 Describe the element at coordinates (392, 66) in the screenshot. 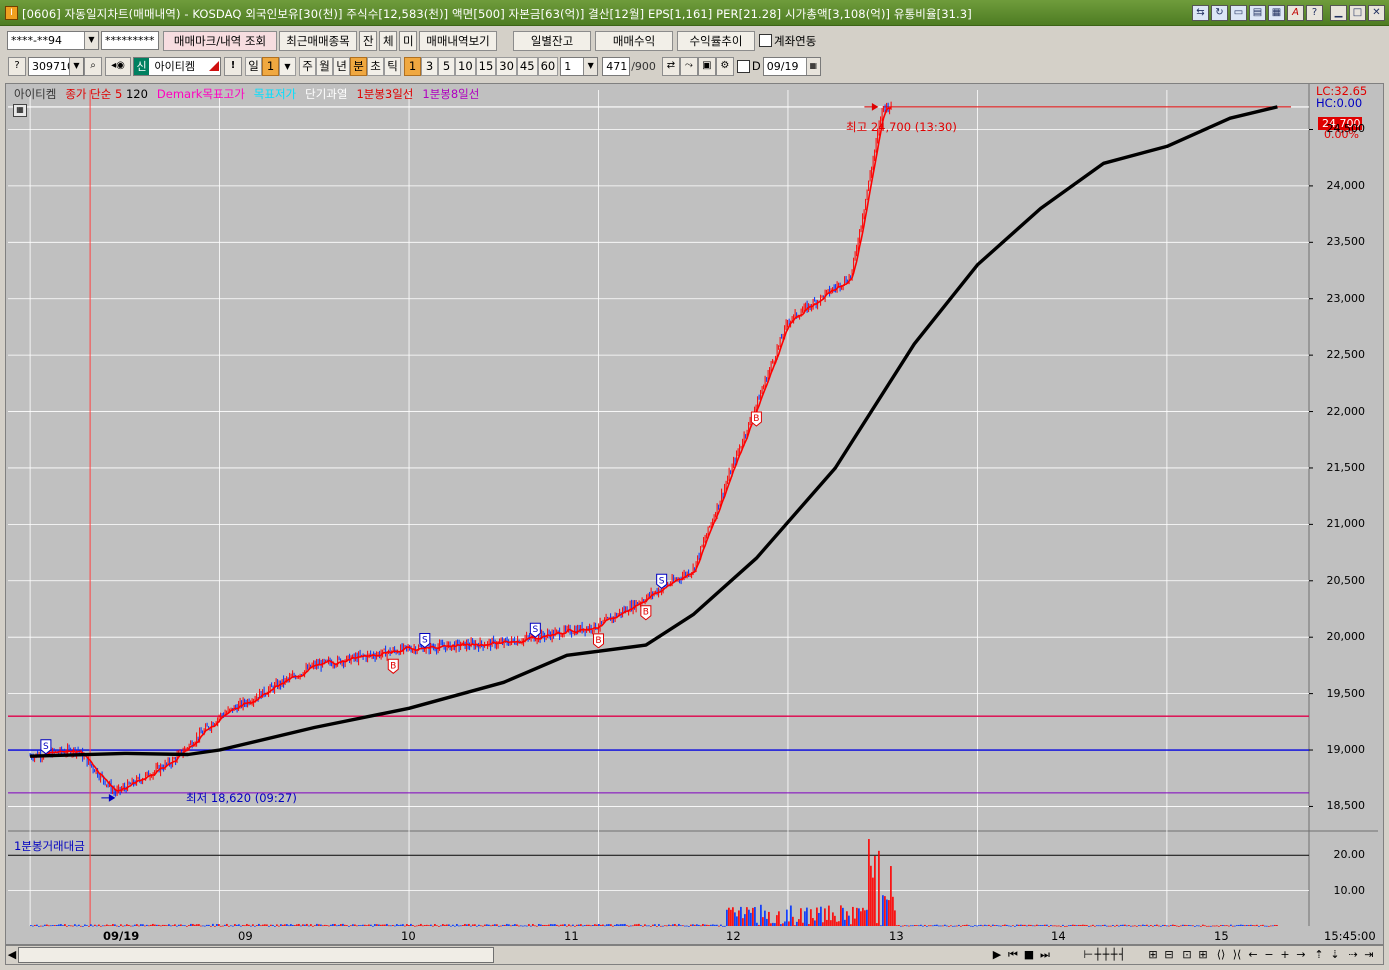

I see `period-tick-button: 틱` at that location.